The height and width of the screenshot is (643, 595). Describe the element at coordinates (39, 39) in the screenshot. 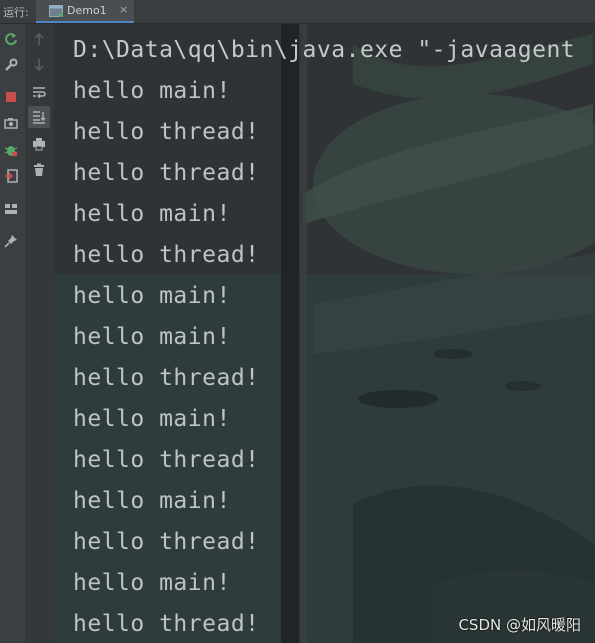

I see `up-arrow-icon` at that location.